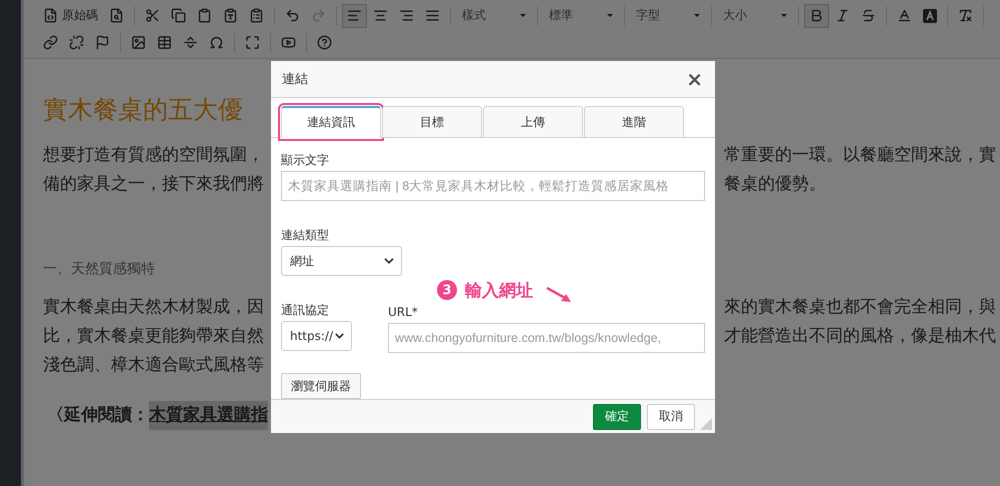 Image resolution: width=1000 pixels, height=486 pixels. Describe the element at coordinates (216, 42) in the screenshot. I see `special-character-icon` at that location.